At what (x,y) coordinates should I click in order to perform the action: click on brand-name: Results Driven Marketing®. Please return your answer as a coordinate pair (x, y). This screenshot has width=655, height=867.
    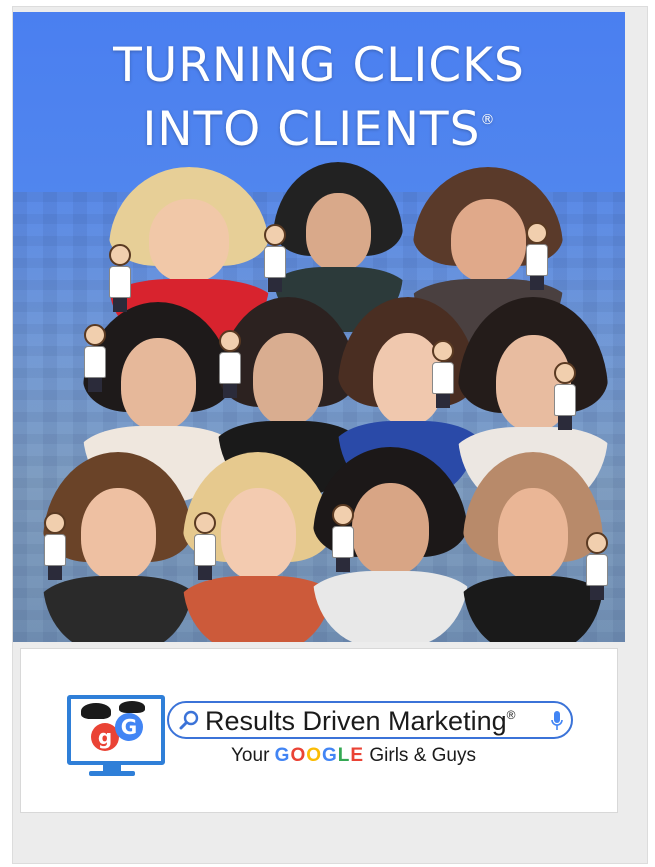
    Looking at the image, I should click on (360, 721).